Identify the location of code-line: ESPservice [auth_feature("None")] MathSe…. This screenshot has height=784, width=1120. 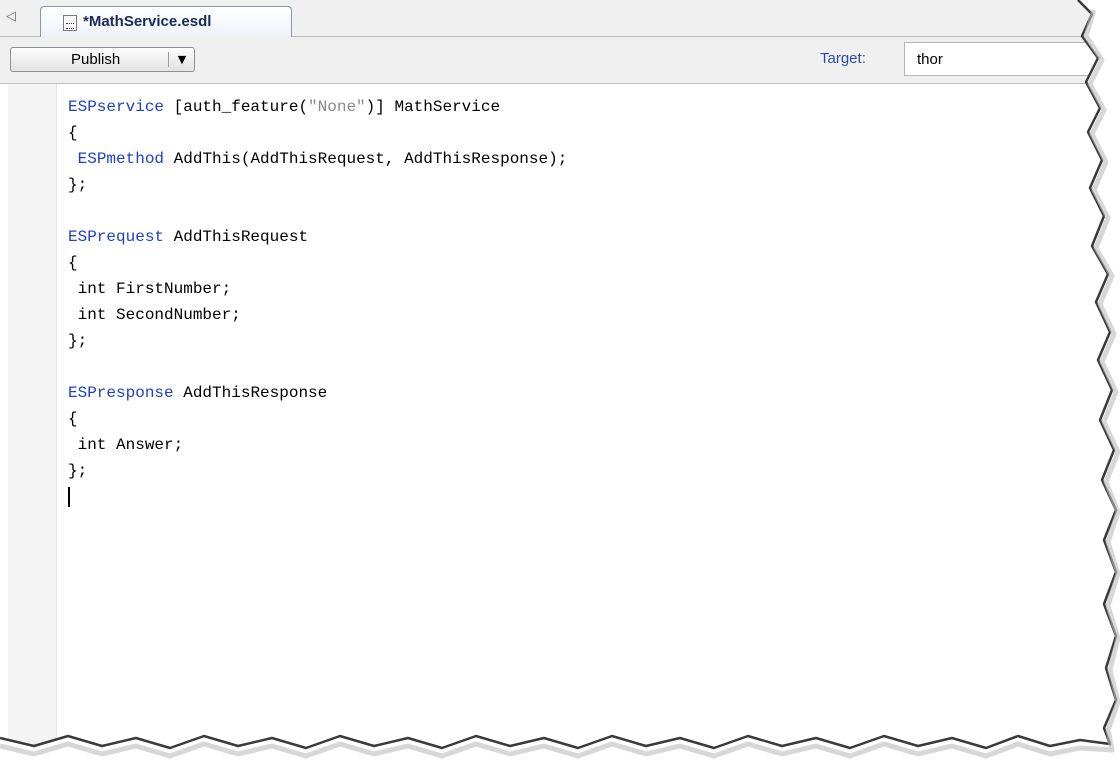
(317, 107).